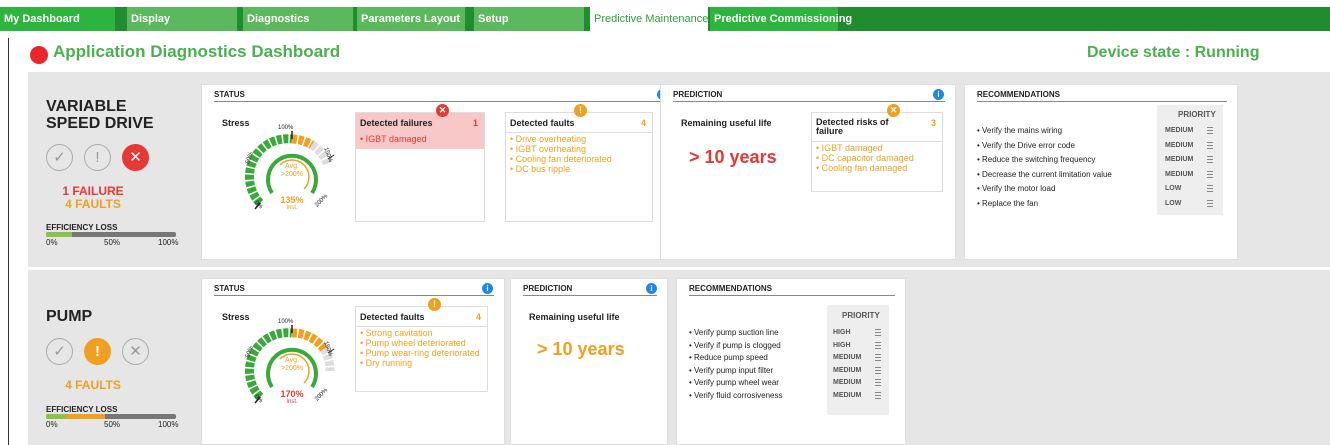  What do you see at coordinates (286, 322) in the screenshot?
I see `gauge-label-100: 100%` at bounding box center [286, 322].